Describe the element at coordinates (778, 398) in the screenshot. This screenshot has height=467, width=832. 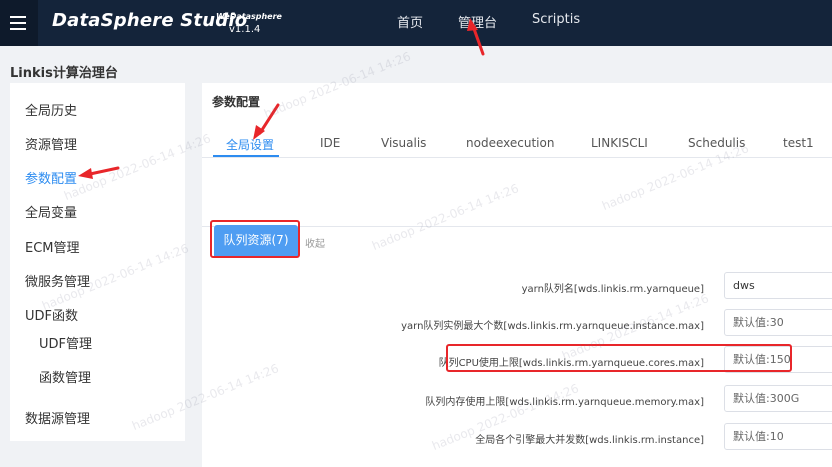
I see `memory-max-input: 默认值:300G` at that location.